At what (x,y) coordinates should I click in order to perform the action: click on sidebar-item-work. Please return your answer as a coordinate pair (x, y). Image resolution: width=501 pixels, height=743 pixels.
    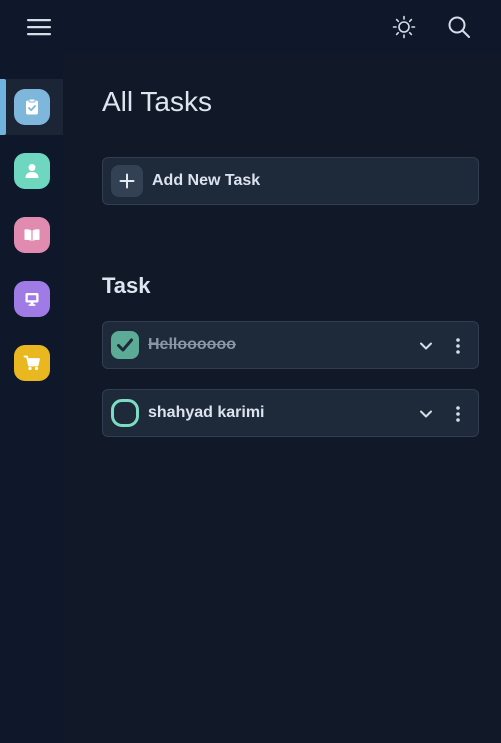
    Looking at the image, I should click on (31, 299).